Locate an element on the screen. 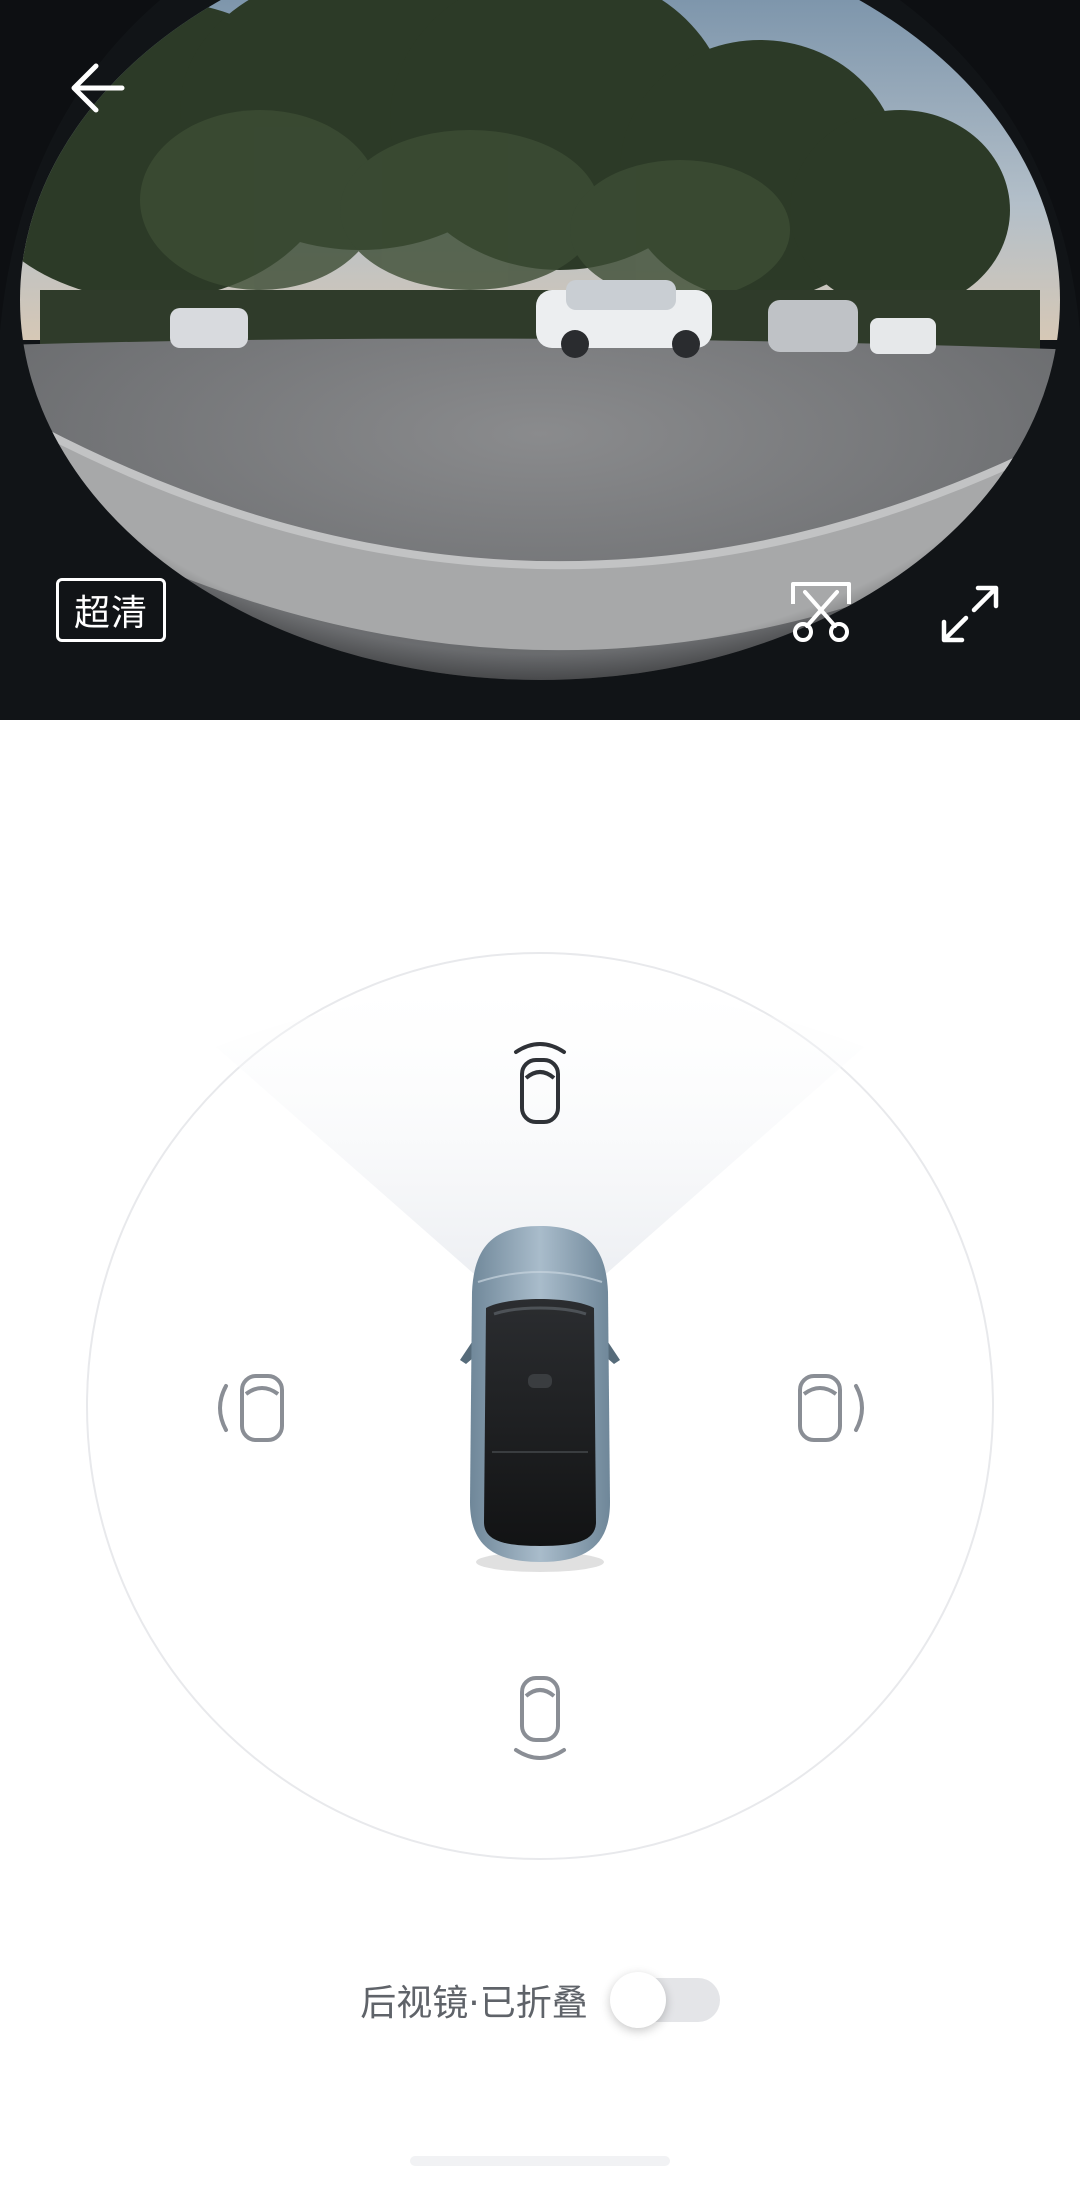  expand-icon is located at coordinates (970, 614).